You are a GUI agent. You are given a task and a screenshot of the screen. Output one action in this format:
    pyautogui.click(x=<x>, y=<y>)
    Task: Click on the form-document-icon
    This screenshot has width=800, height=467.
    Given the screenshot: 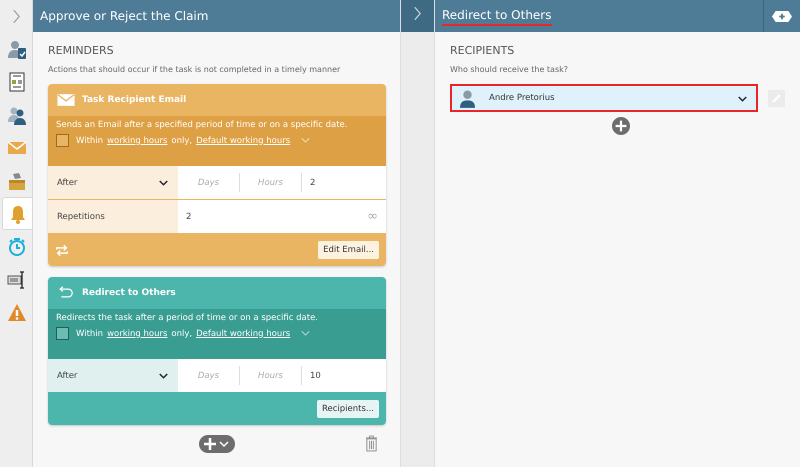 What is the action you would take?
    pyautogui.click(x=17, y=82)
    